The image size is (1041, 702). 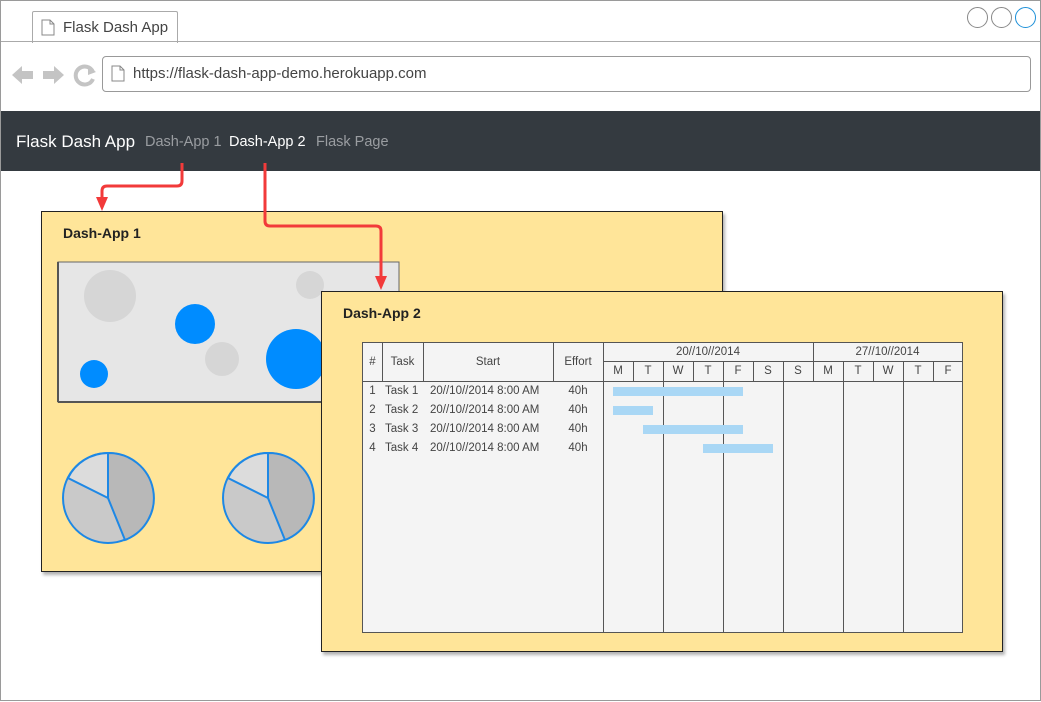 I want to click on gantt-header-task: Task, so click(x=402, y=362).